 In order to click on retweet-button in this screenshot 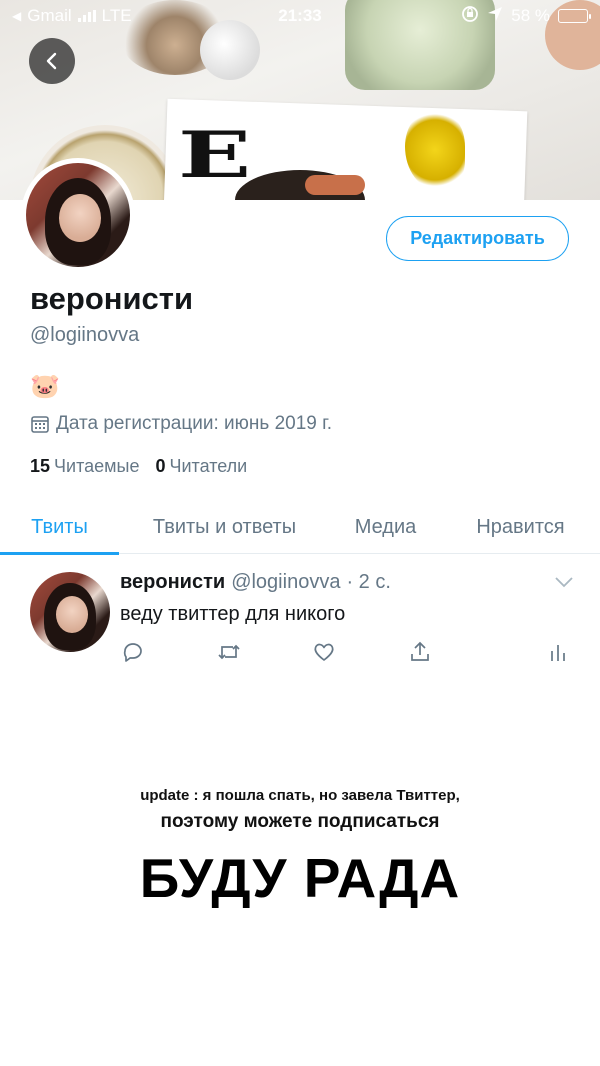, I will do `click(229, 652)`.